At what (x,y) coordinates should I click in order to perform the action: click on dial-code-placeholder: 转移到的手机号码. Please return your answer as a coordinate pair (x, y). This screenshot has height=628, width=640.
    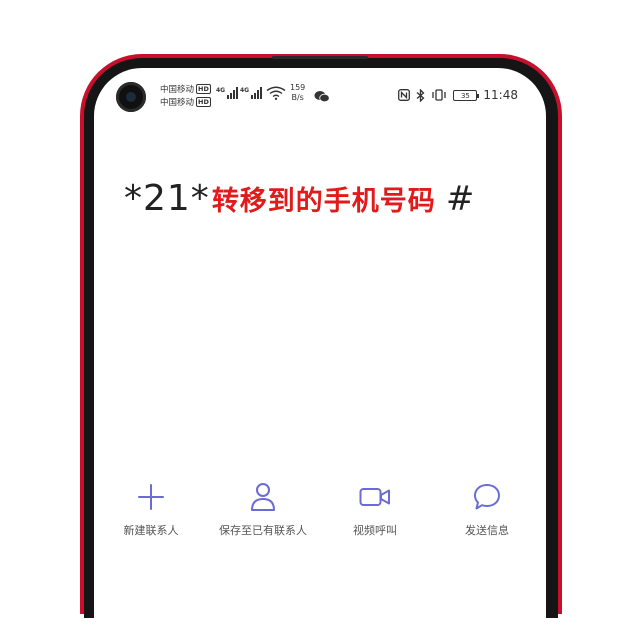
    Looking at the image, I should click on (323, 201).